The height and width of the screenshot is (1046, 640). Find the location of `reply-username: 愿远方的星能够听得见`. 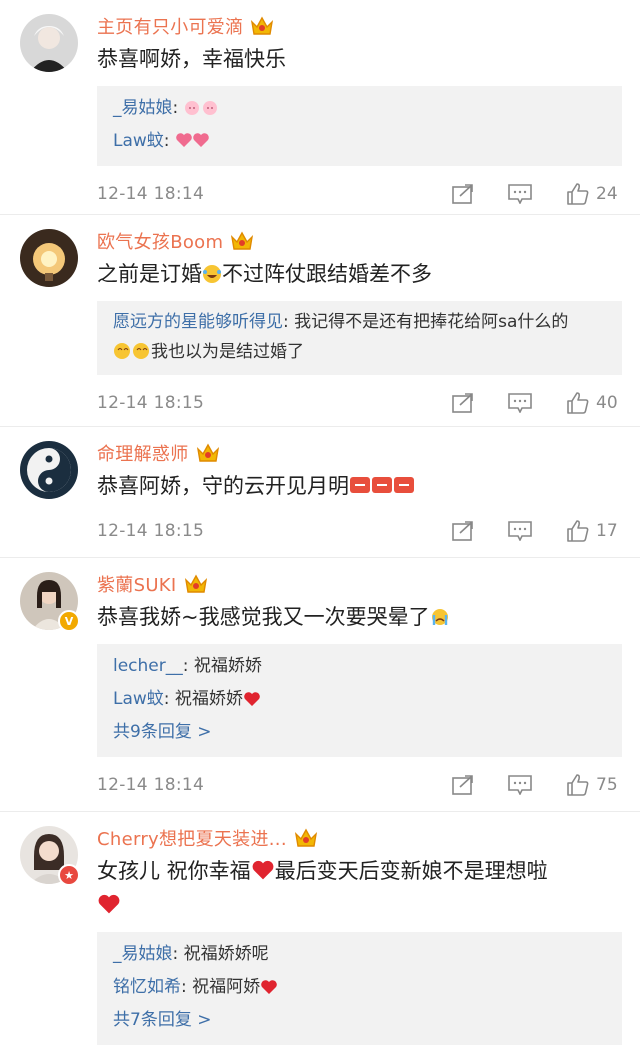

reply-username: 愿远方的星能够听得见 is located at coordinates (198, 322).